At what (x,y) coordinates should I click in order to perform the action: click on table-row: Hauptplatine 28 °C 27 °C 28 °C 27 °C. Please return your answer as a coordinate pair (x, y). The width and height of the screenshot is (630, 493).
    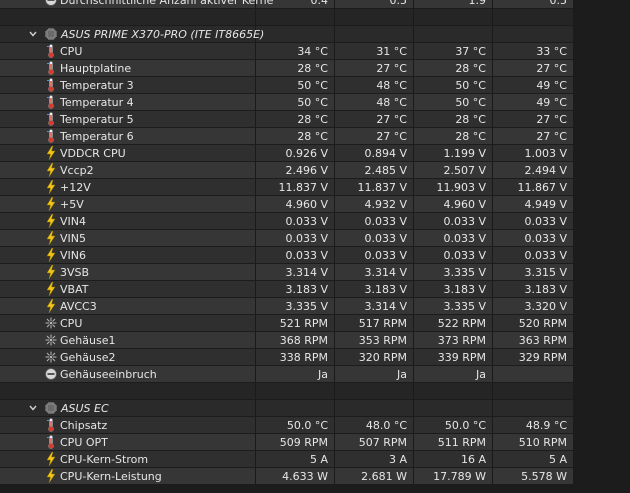
    Looking at the image, I should click on (315, 68).